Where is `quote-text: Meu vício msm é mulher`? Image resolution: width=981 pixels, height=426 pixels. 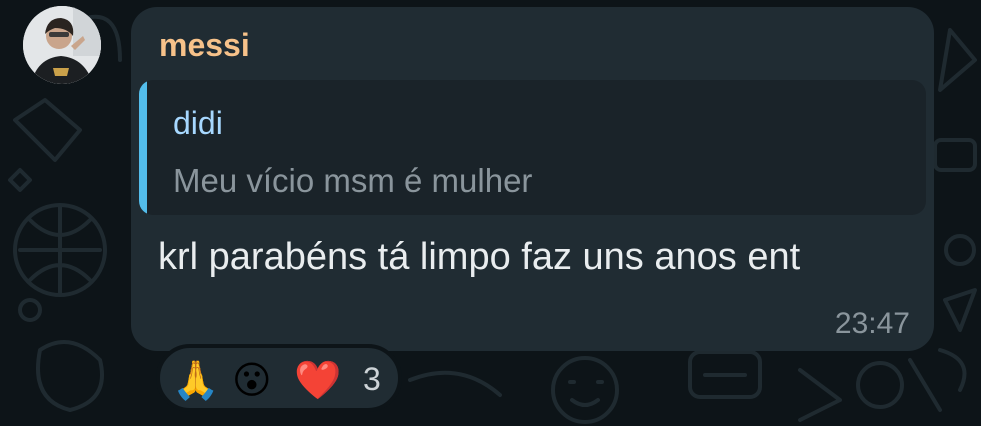 quote-text: Meu vício msm é mulher is located at coordinates (353, 180).